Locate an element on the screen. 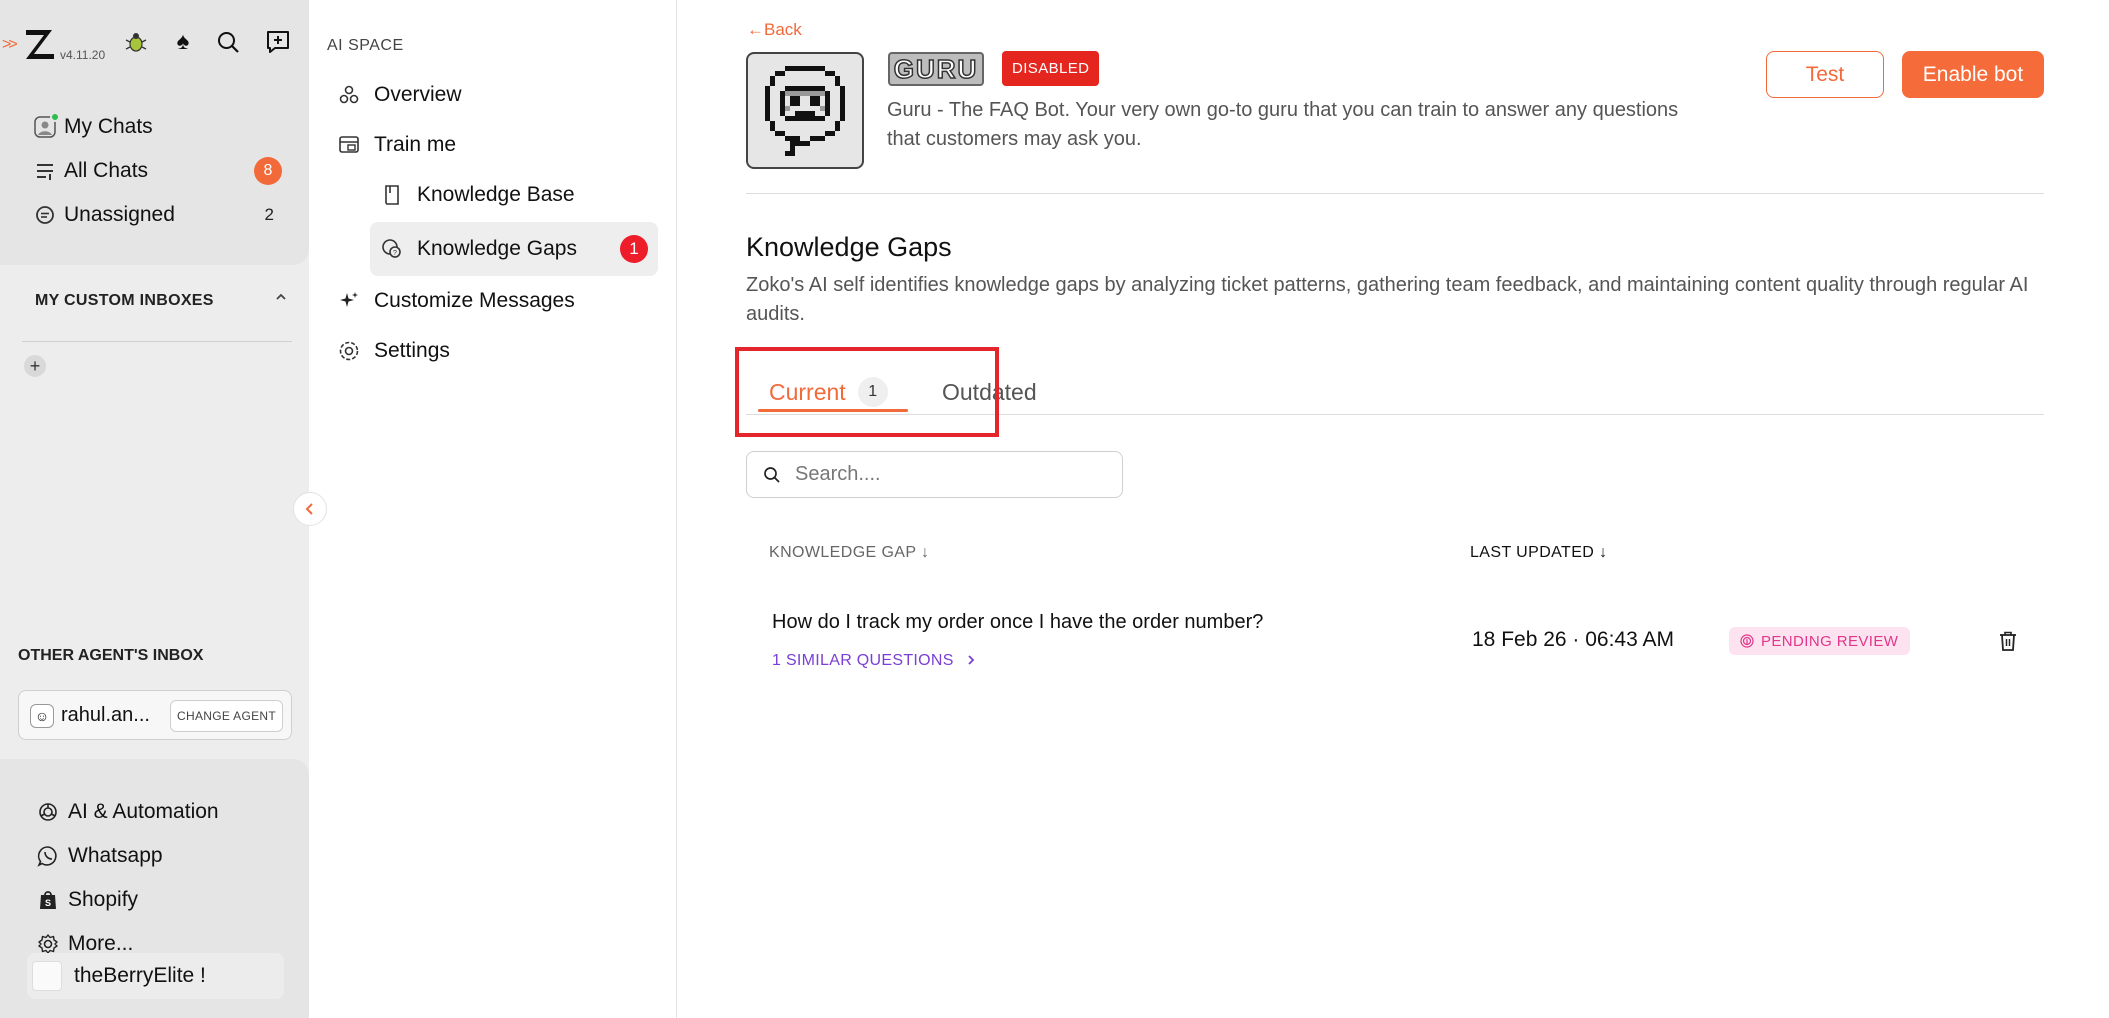 The height and width of the screenshot is (1018, 2109). avatar-icon is located at coordinates (46, 126).